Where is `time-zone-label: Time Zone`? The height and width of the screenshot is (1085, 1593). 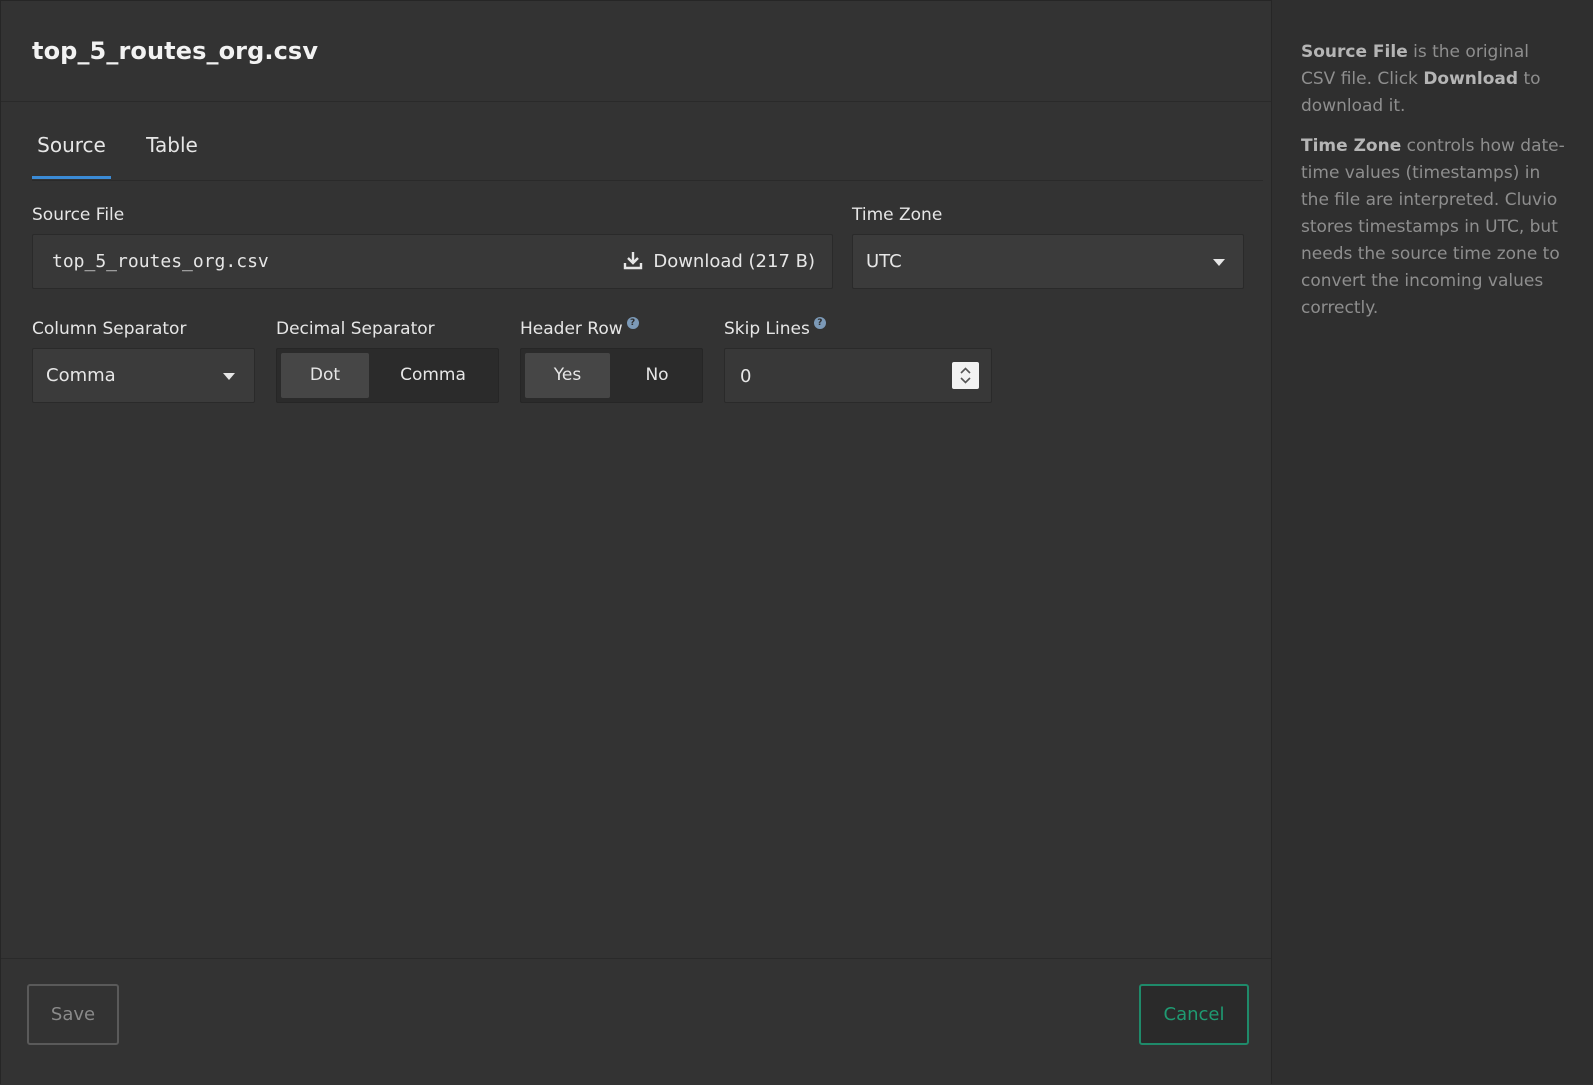 time-zone-label: Time Zone is located at coordinates (897, 215).